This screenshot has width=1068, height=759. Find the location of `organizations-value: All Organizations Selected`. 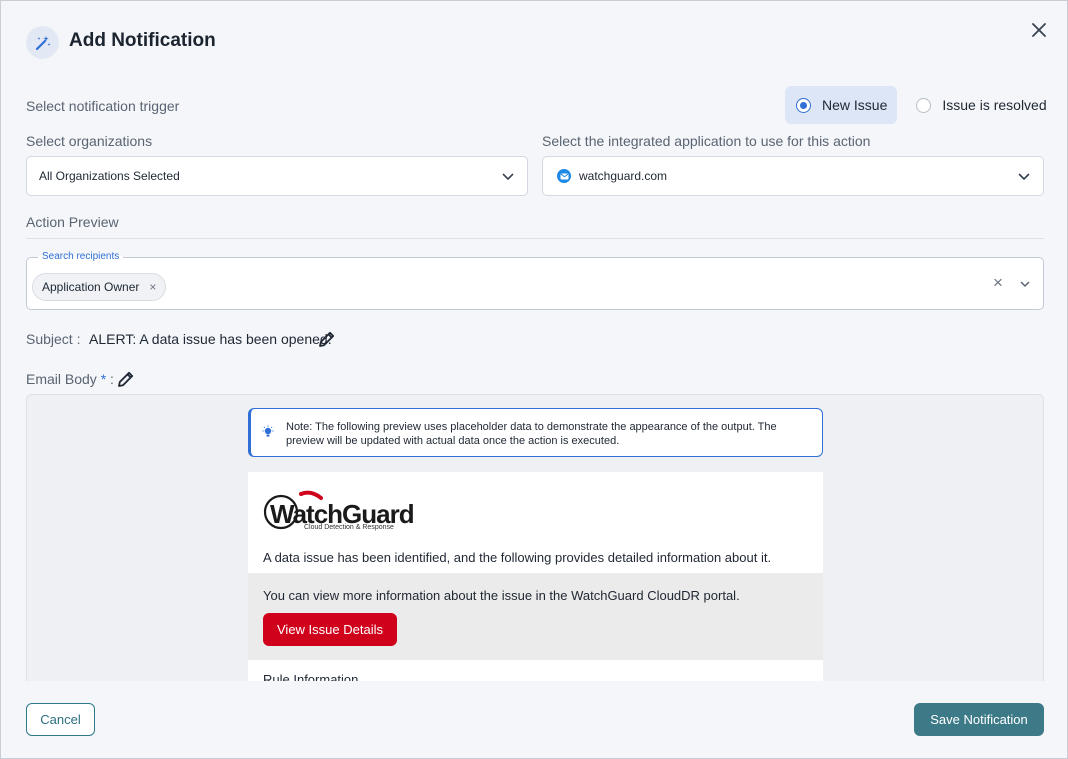

organizations-value: All Organizations Selected is located at coordinates (109, 176).